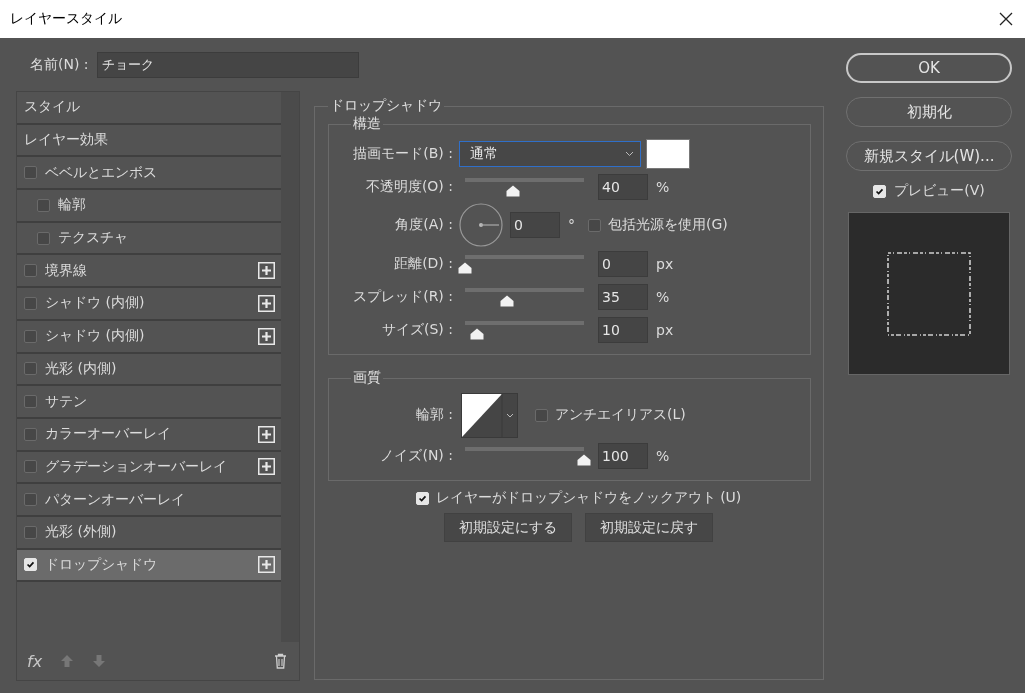 The image size is (1025, 693). Describe the element at coordinates (367, 378) in the screenshot. I see `group-title: 画質` at that location.